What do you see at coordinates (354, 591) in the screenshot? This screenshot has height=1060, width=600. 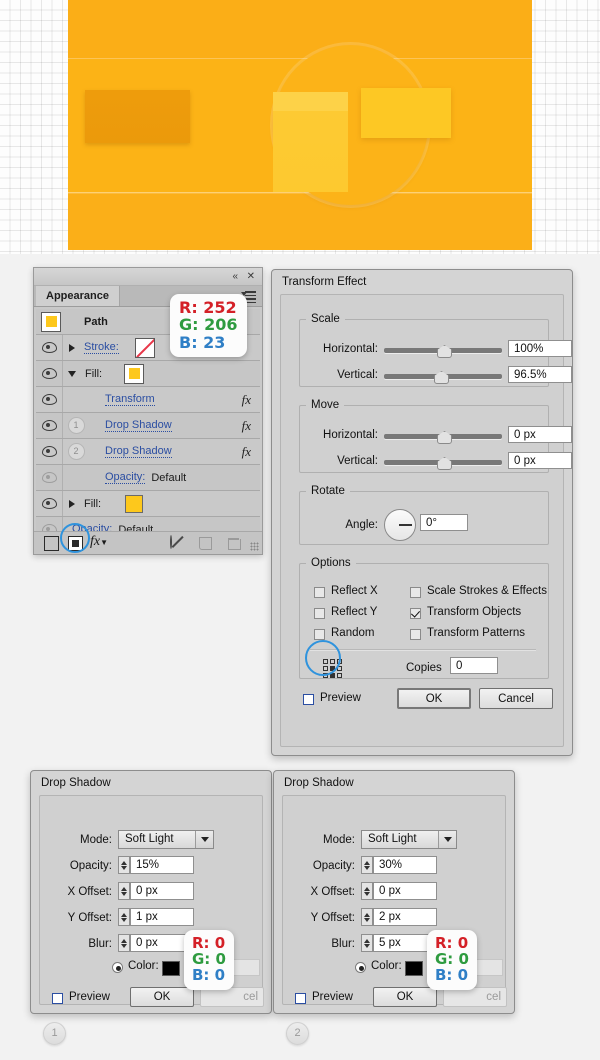 I see `reflect-x-label: Reflect X` at bounding box center [354, 591].